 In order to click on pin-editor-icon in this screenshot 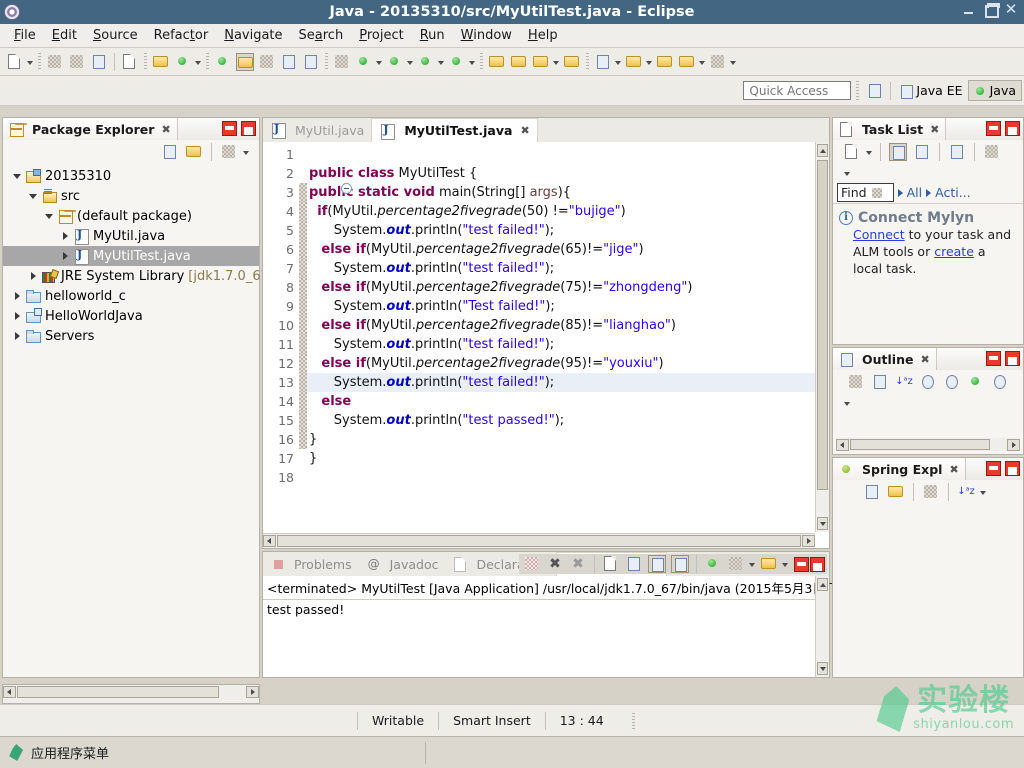, I will do `click(718, 62)`.